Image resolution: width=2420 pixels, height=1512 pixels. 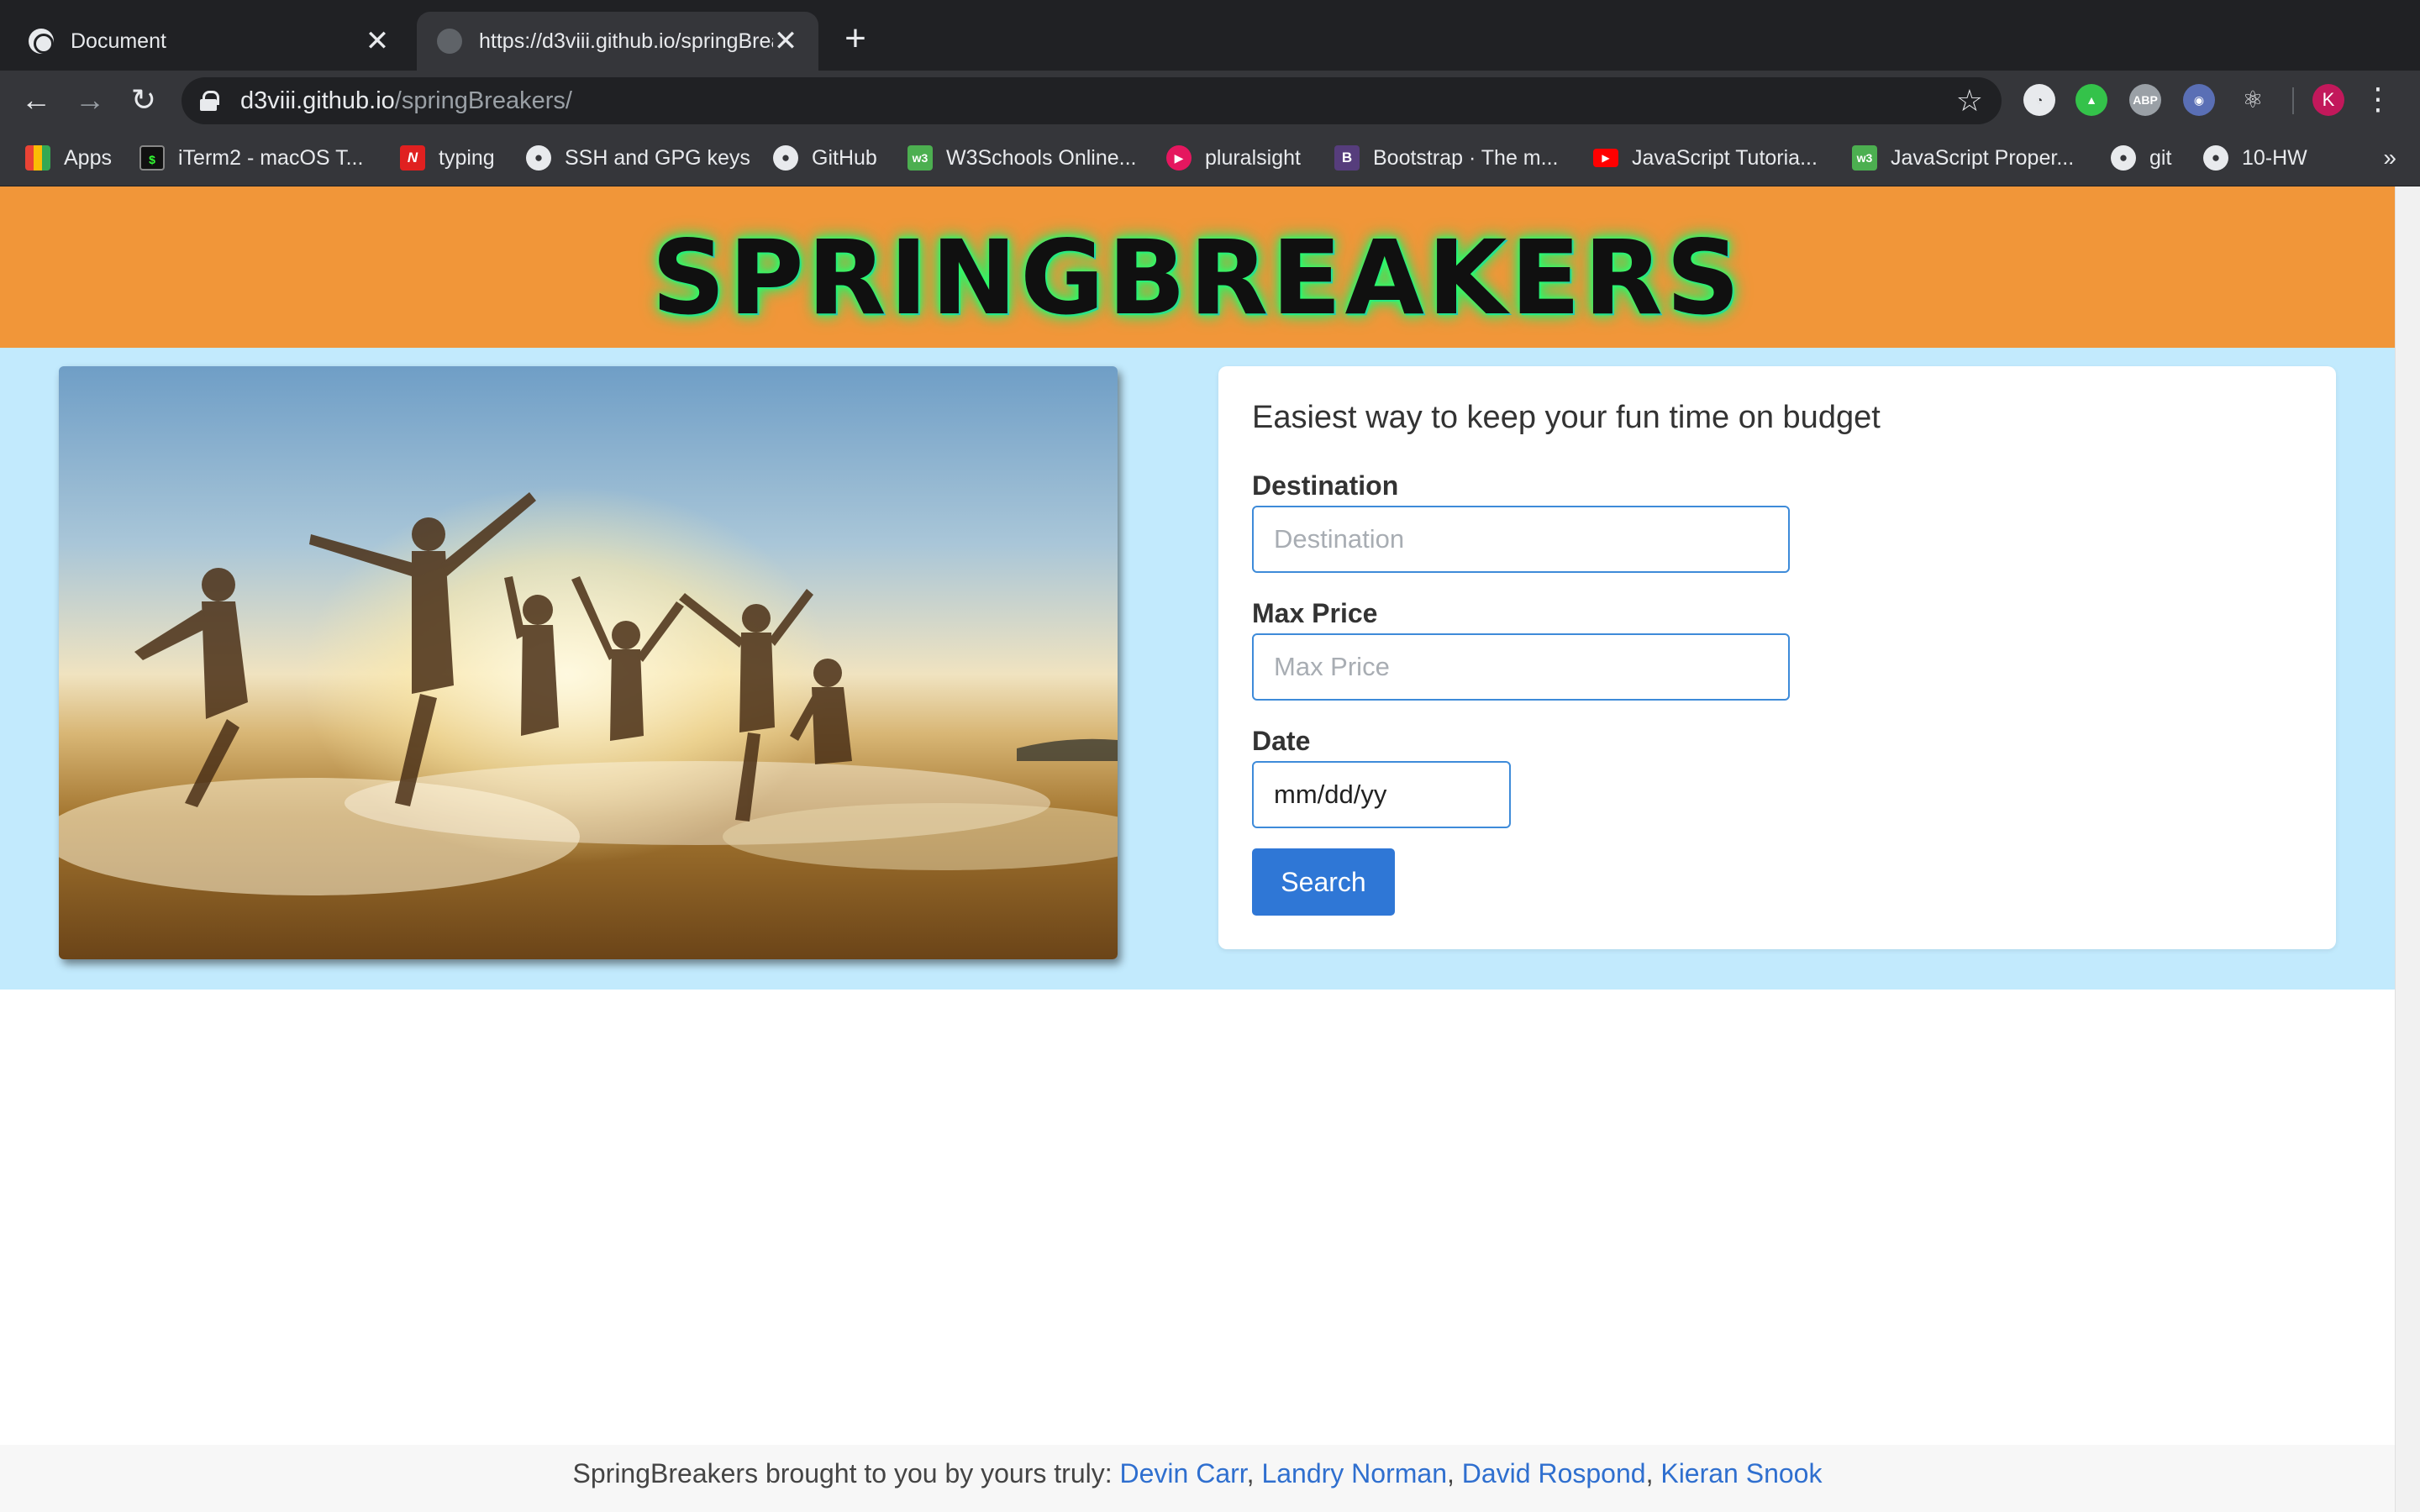 I want to click on author-link-kieran-snook: Kieran Snook, so click(x=1741, y=1473).